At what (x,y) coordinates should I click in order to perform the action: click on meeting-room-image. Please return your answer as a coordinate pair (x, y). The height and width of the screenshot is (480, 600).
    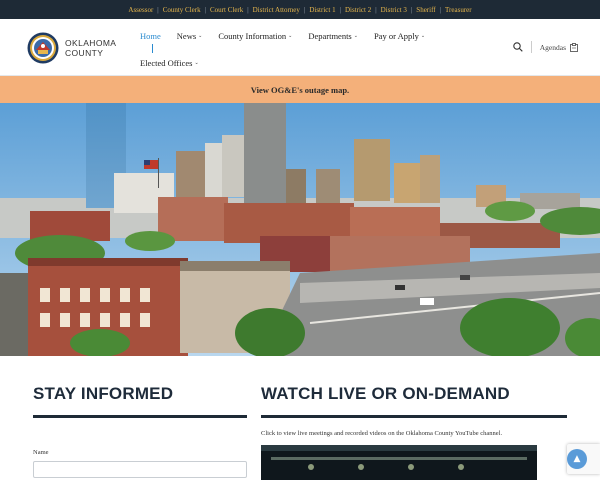
    Looking at the image, I should click on (399, 462).